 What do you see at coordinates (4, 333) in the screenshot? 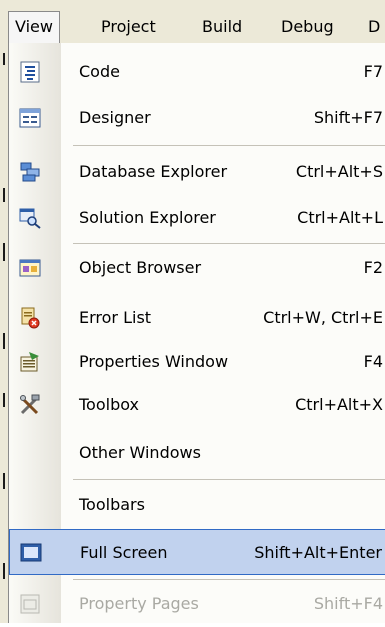
I see `left-window-edge` at bounding box center [4, 333].